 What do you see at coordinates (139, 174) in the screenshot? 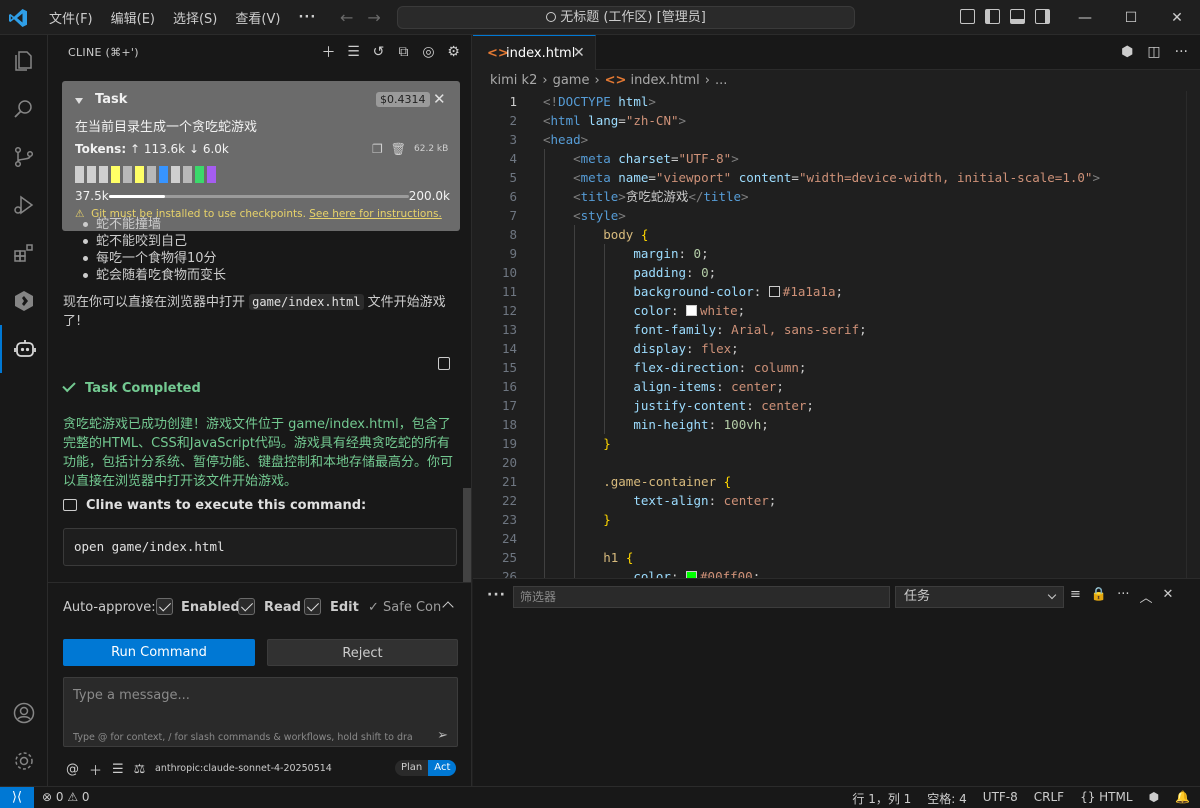
I see `context-block` at bounding box center [139, 174].